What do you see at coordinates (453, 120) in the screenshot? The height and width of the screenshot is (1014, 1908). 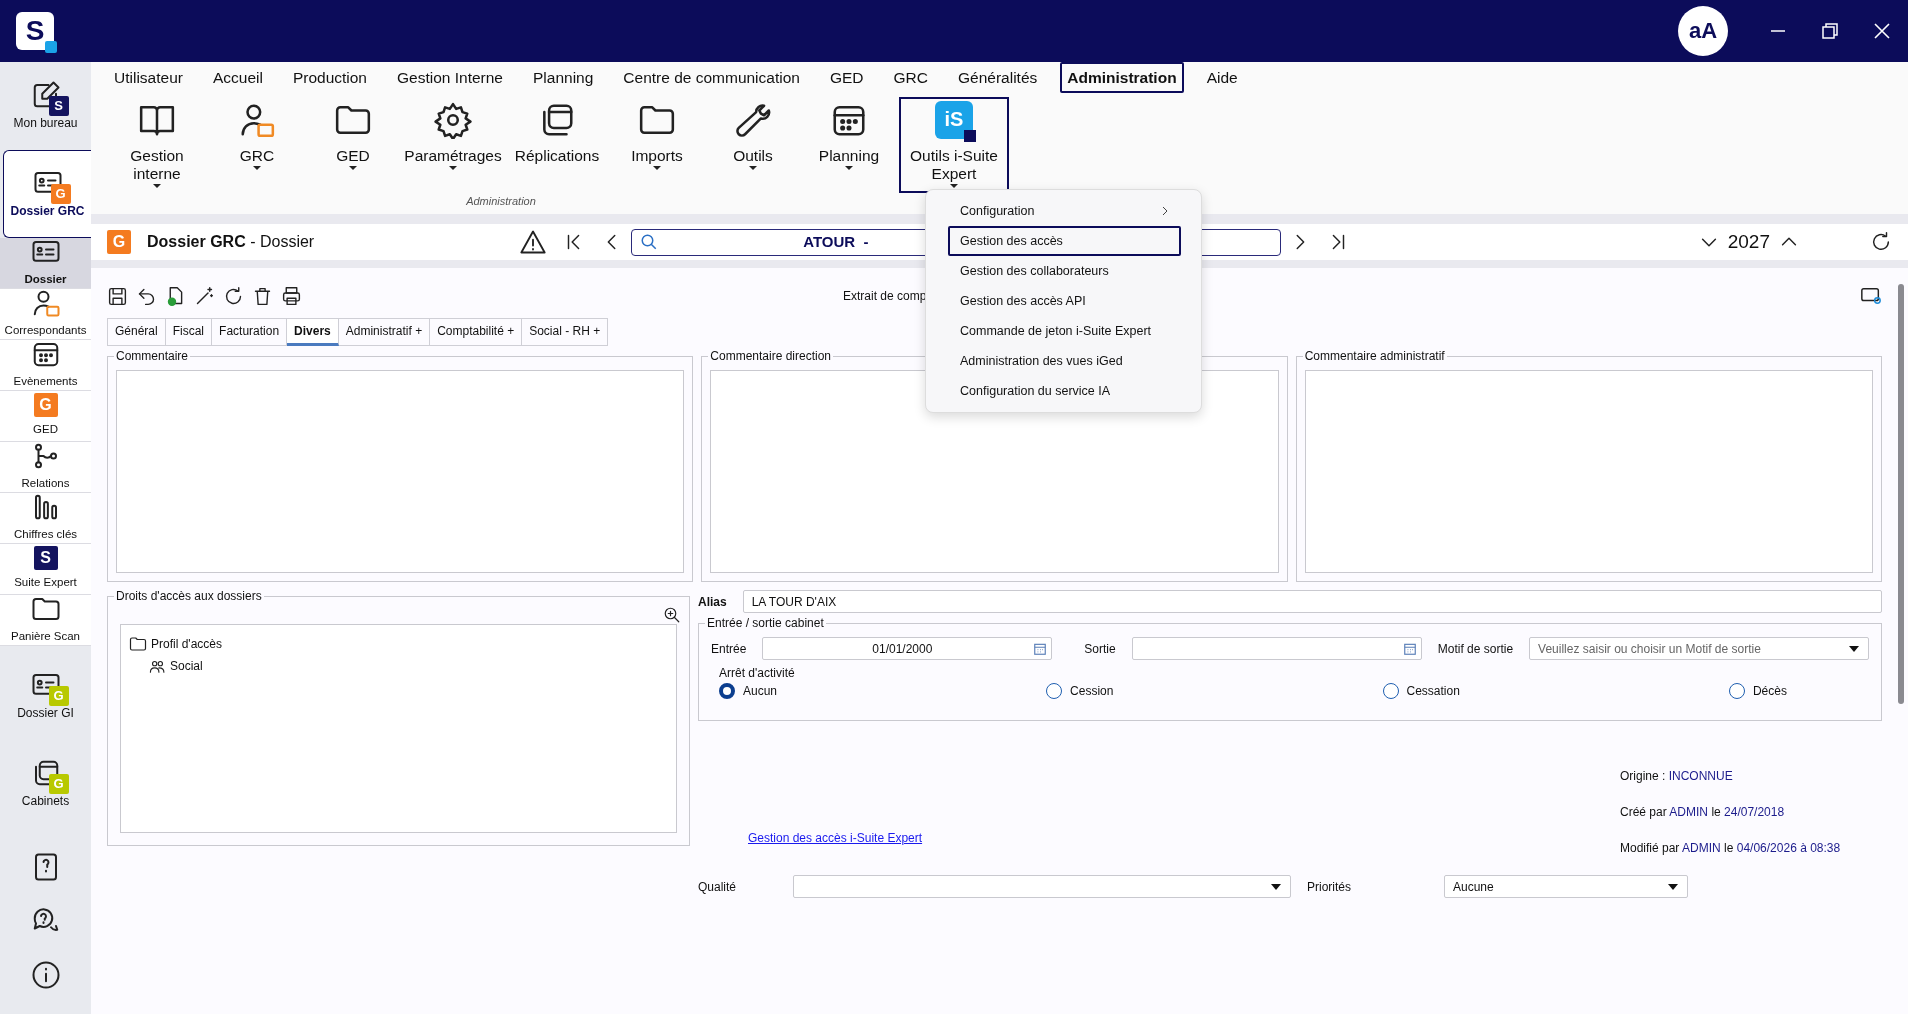 I see `settings-icon` at bounding box center [453, 120].